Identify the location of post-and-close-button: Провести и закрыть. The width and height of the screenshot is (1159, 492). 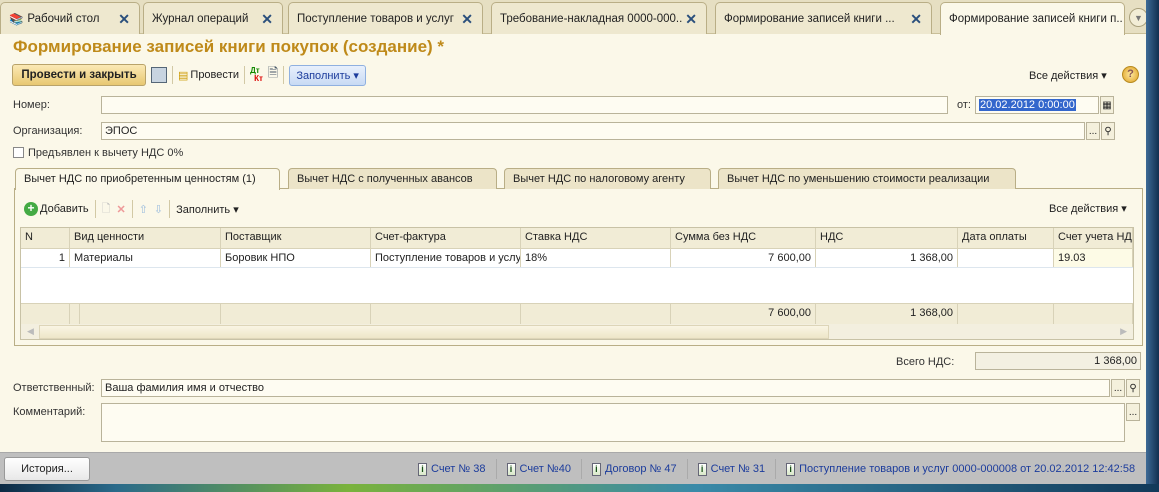
(79, 75).